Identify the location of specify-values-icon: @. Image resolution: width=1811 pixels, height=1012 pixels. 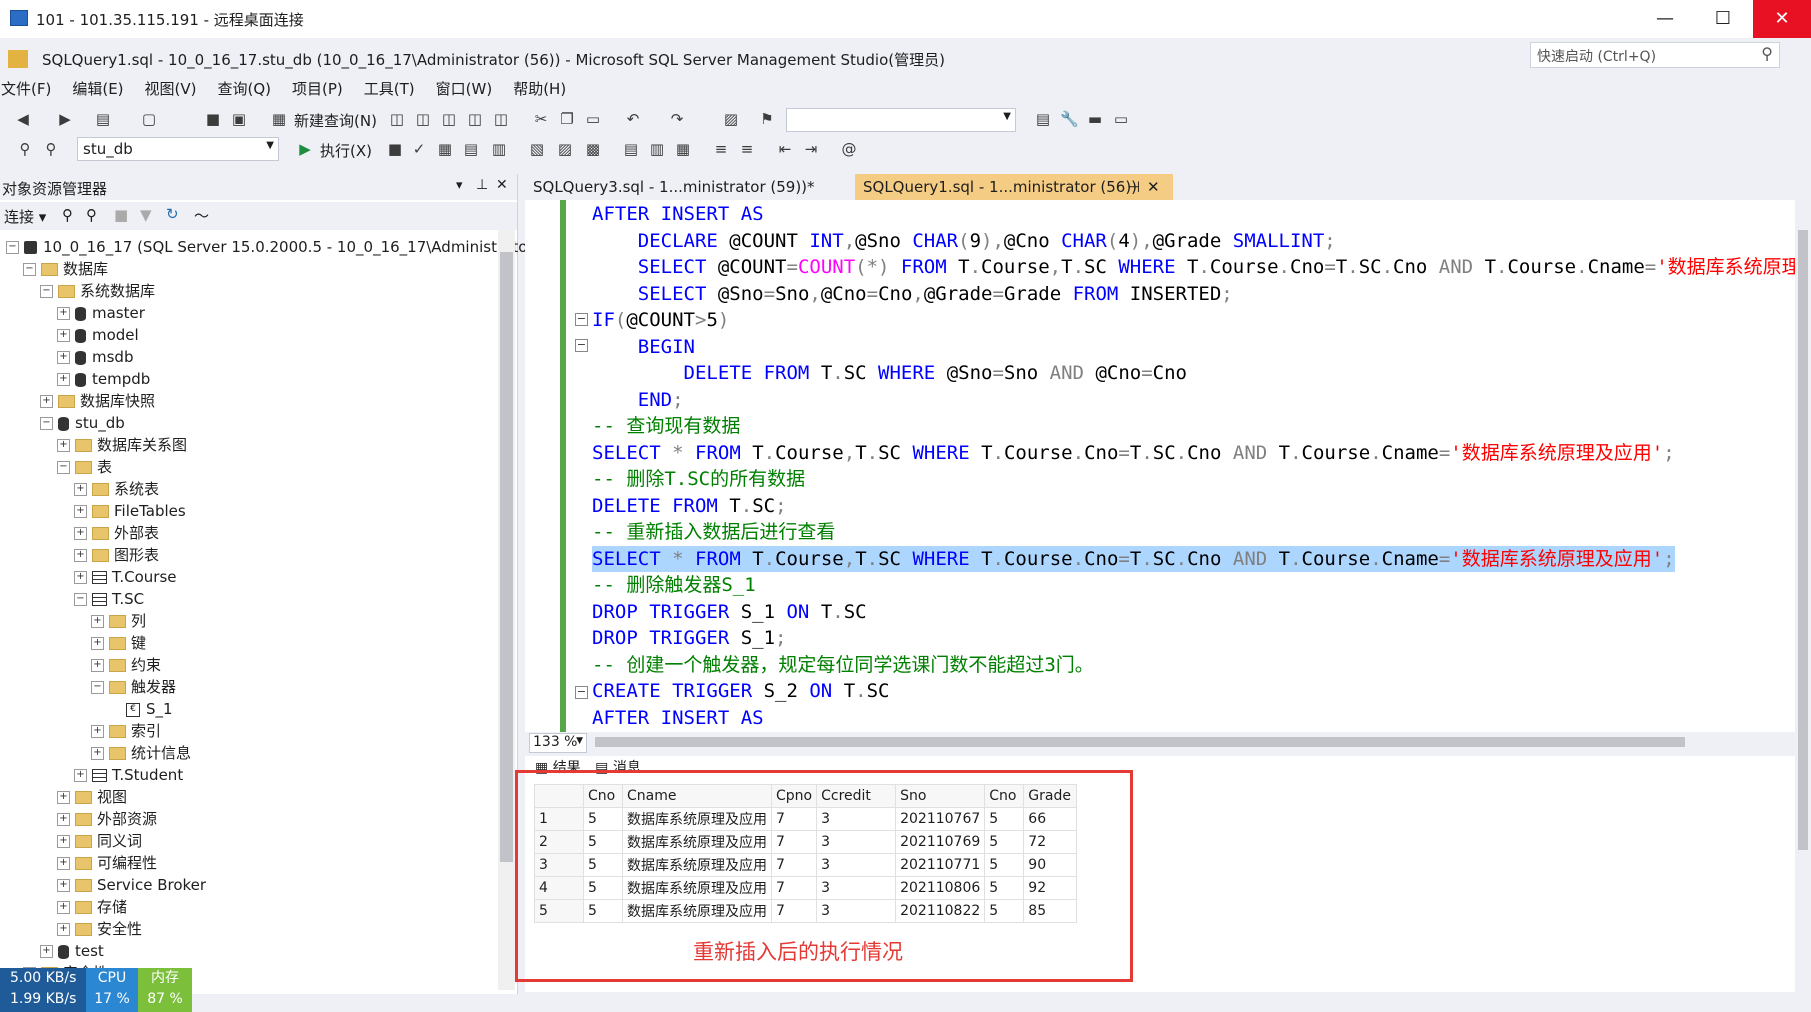
(849, 149).